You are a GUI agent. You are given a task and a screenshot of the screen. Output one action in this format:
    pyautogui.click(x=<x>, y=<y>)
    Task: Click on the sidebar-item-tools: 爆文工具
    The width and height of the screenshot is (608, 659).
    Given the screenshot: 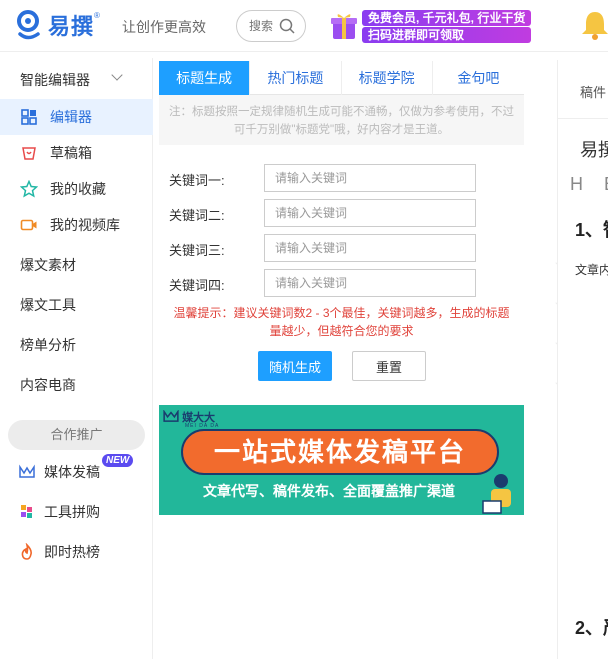 What is the action you would take?
    pyautogui.click(x=283, y=305)
    